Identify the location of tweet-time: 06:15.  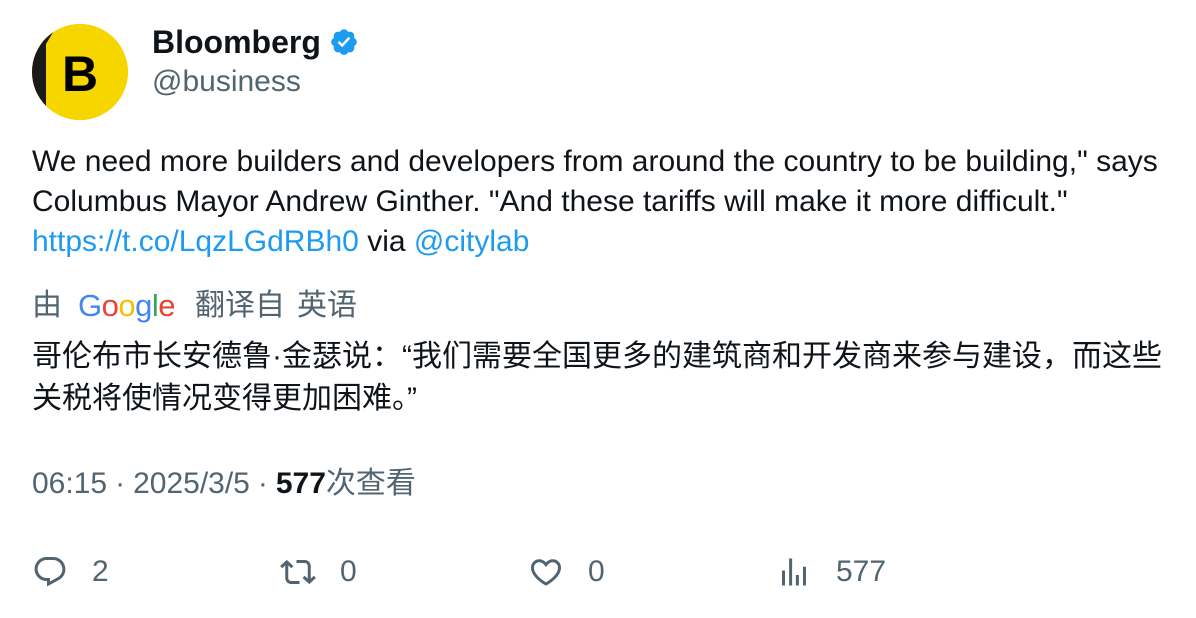
(69, 484).